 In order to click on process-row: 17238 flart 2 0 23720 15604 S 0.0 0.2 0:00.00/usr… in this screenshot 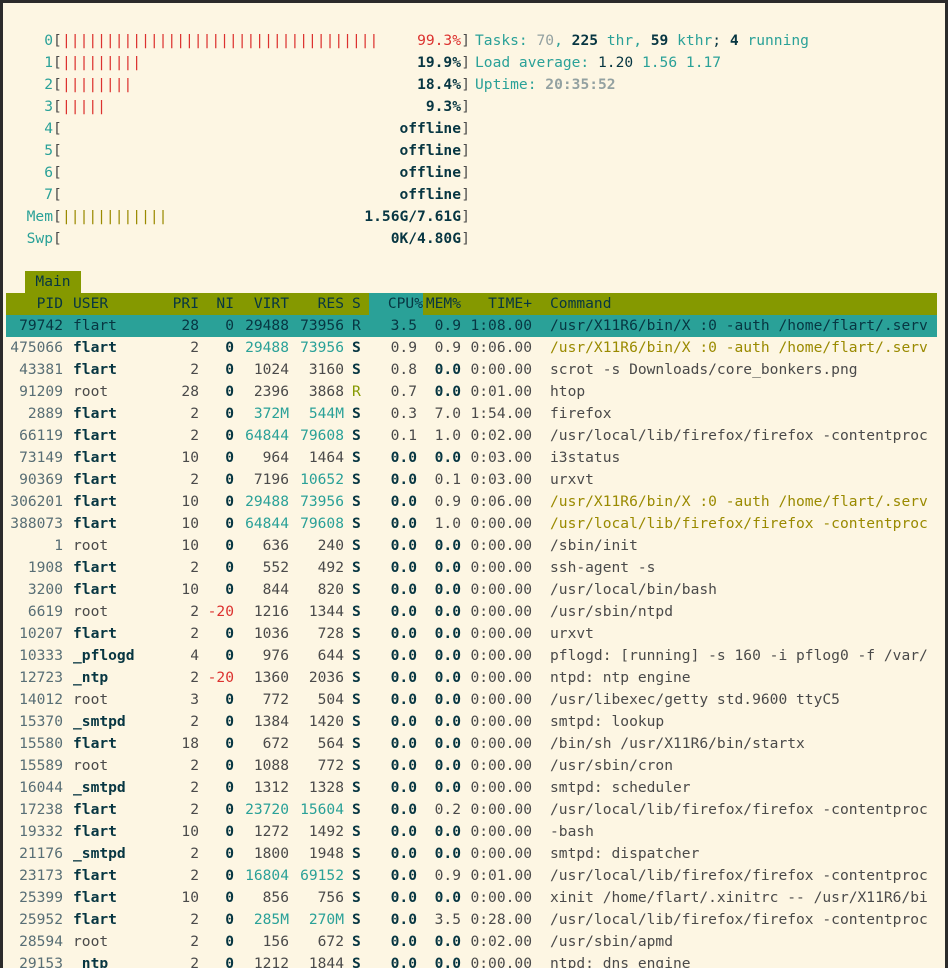, I will do `click(471, 810)`.